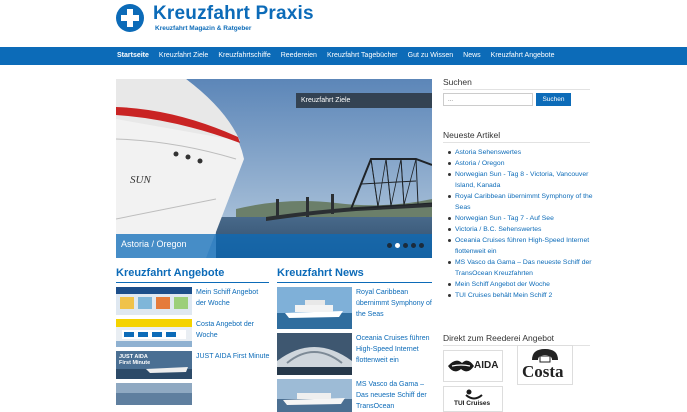  I want to click on angebot-thumb-mein-schiff, so click(154, 301).